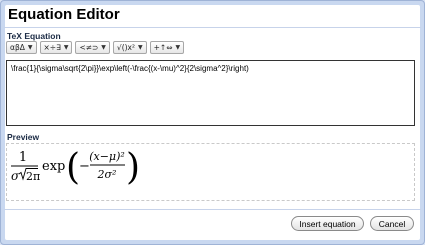  What do you see at coordinates (89, 47) in the screenshot?
I see `relations-icon: <≠⊃` at bounding box center [89, 47].